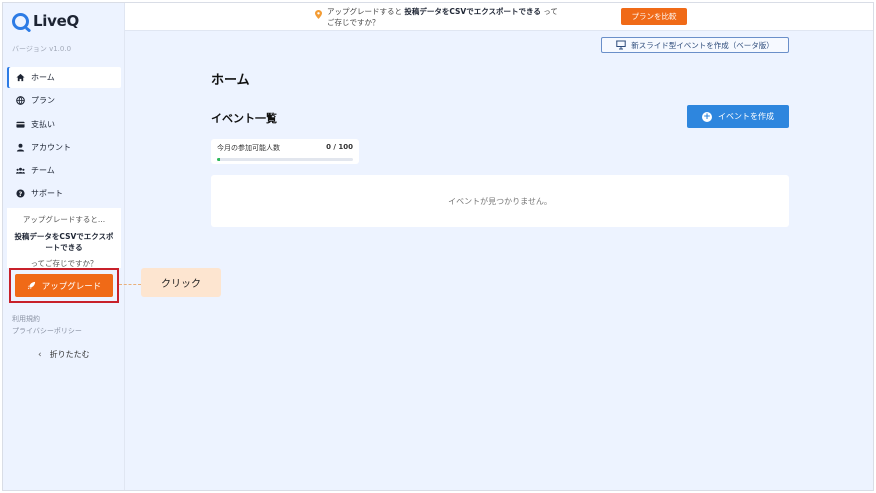  I want to click on sidebar-item-plan: プラン, so click(64, 100).